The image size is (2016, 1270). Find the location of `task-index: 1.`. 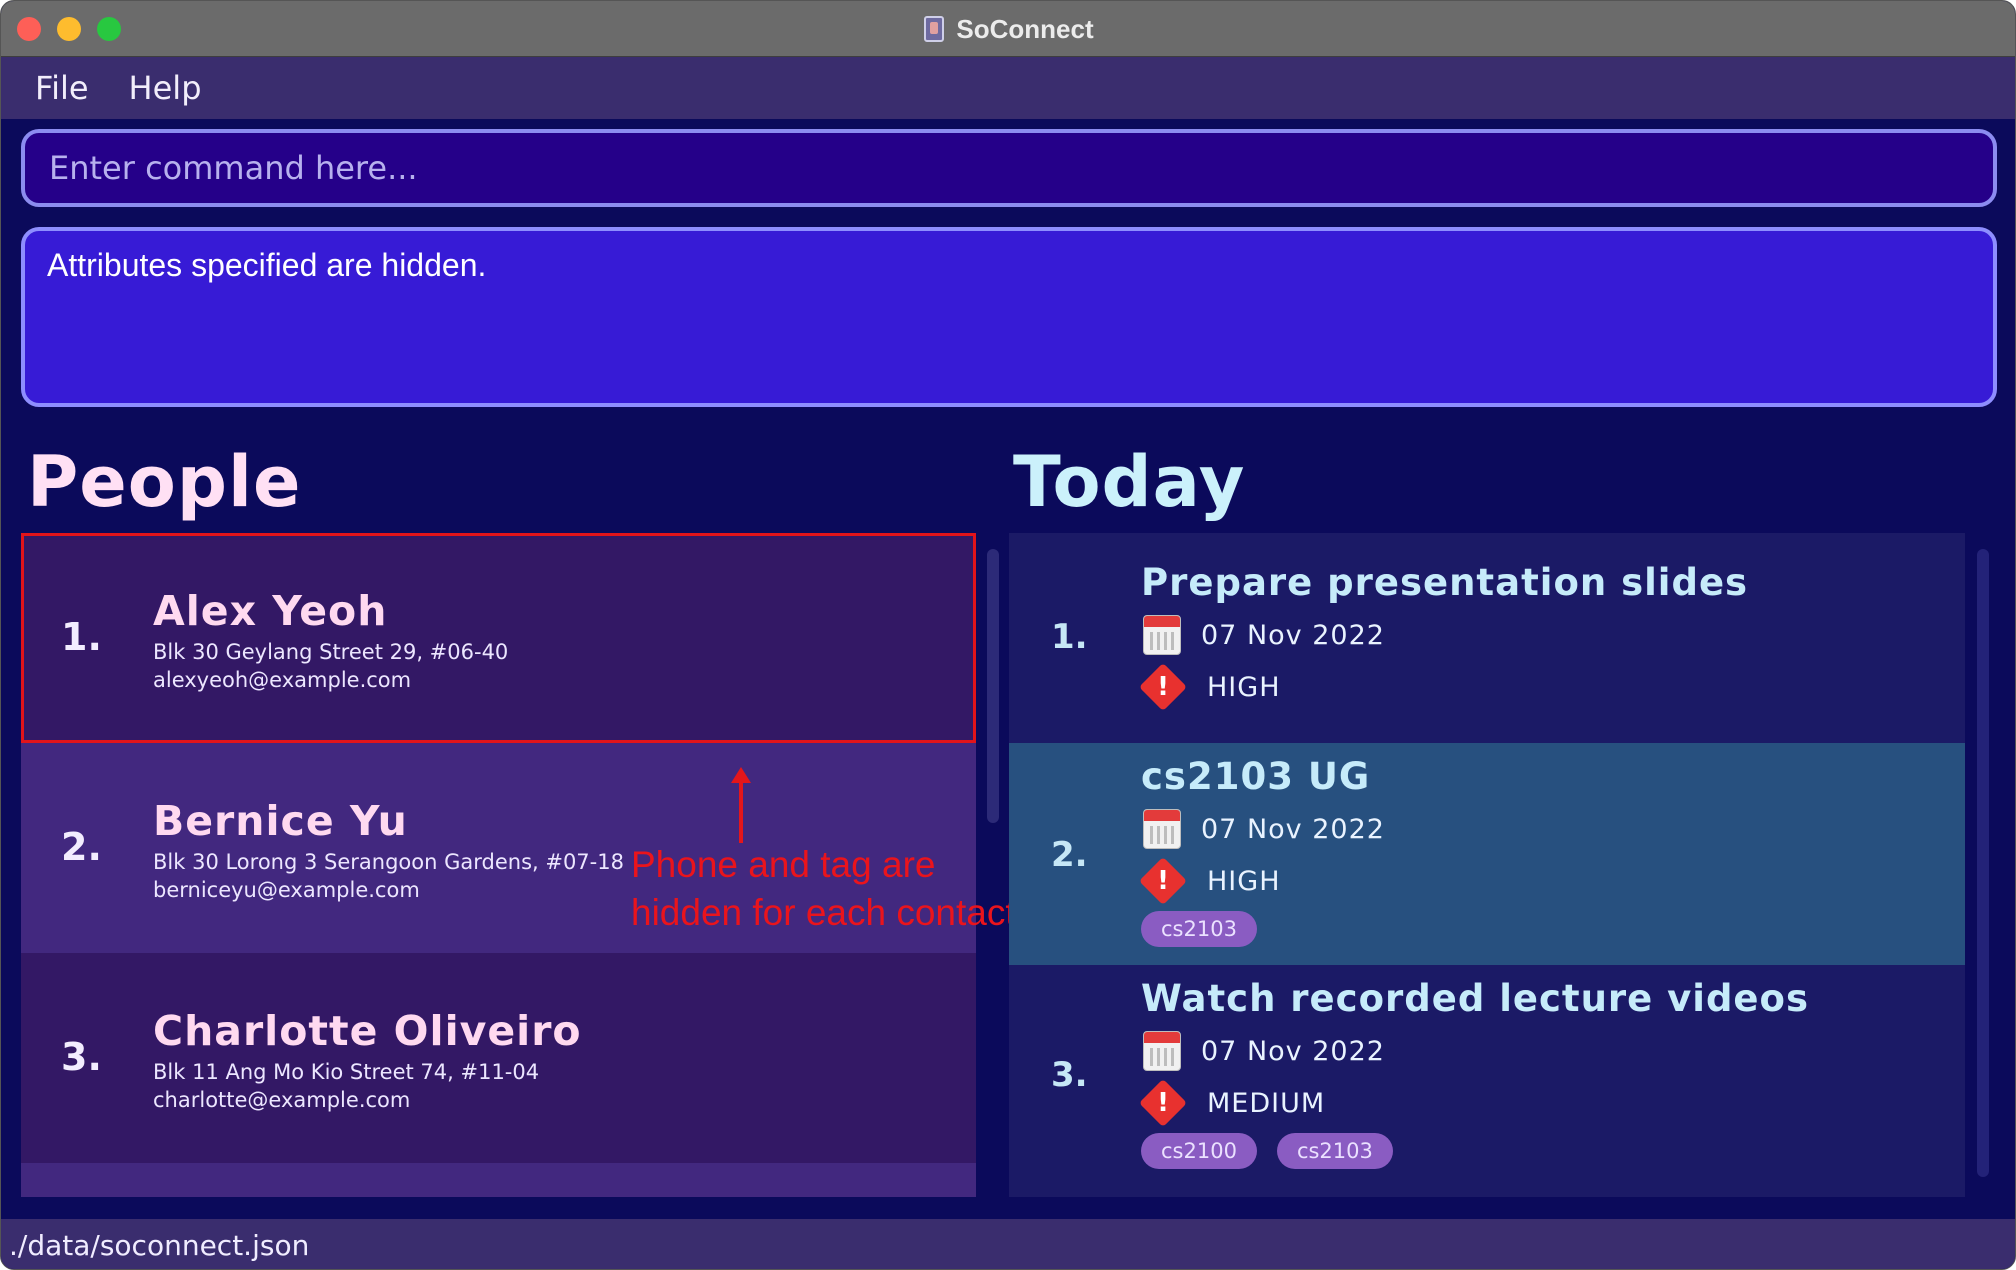

task-index: 1. is located at coordinates (1069, 637).